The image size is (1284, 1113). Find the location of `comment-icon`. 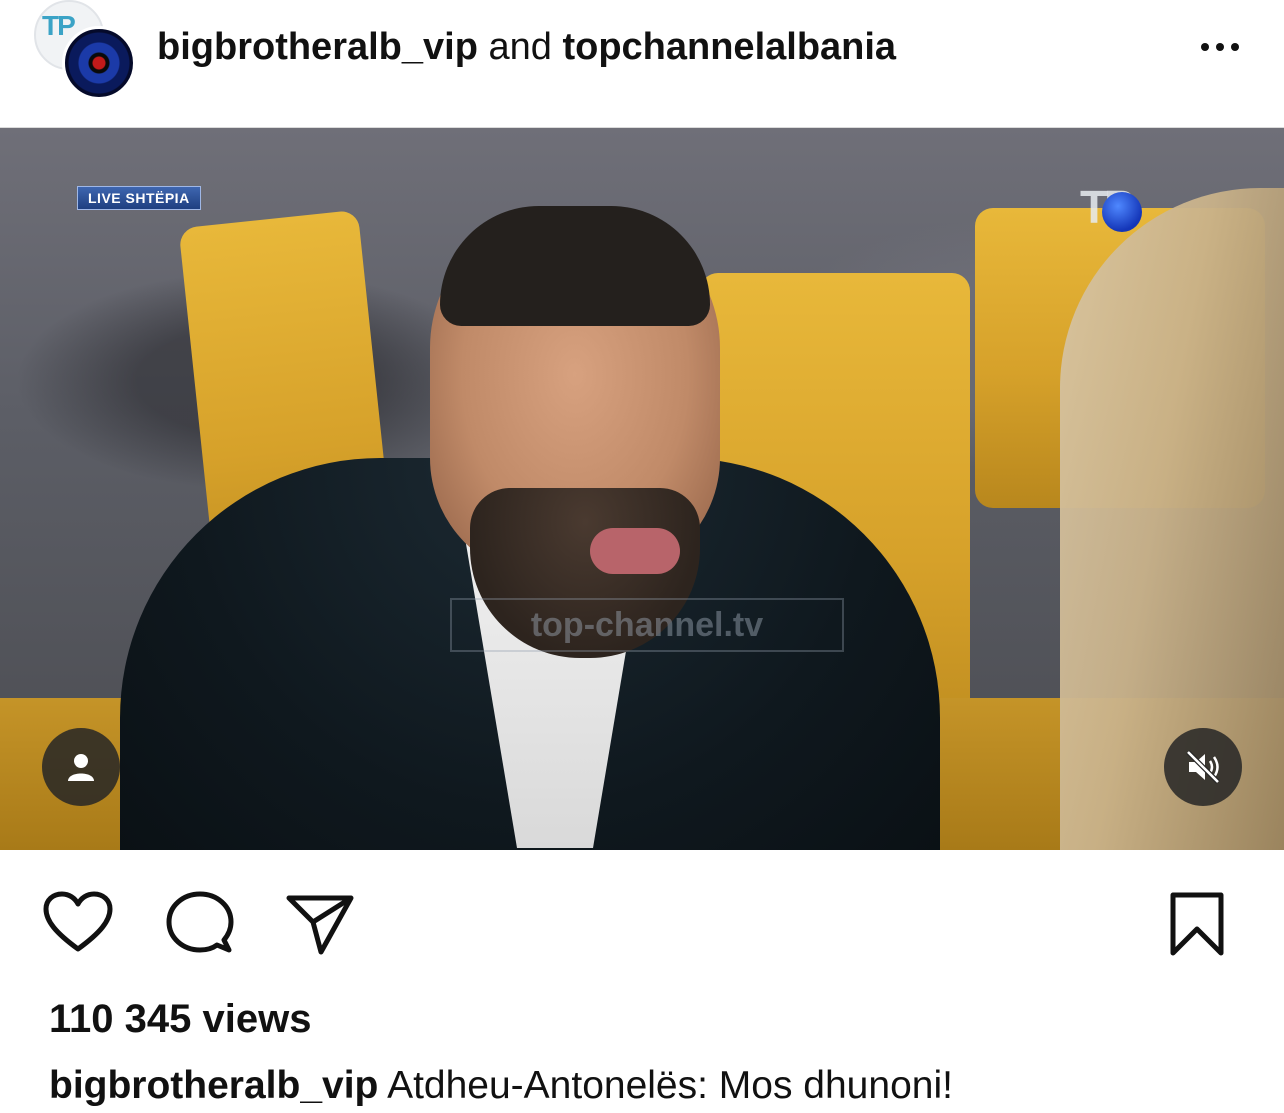

comment-icon is located at coordinates (200, 922).